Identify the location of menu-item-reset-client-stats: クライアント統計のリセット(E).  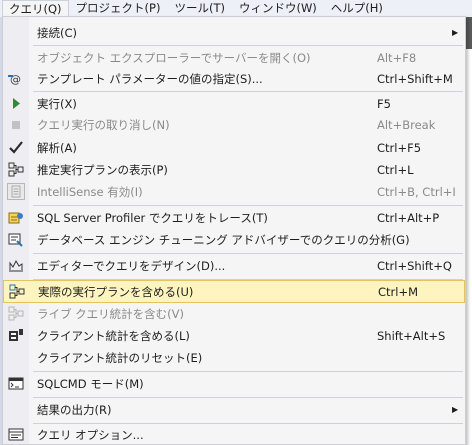
(234, 357).